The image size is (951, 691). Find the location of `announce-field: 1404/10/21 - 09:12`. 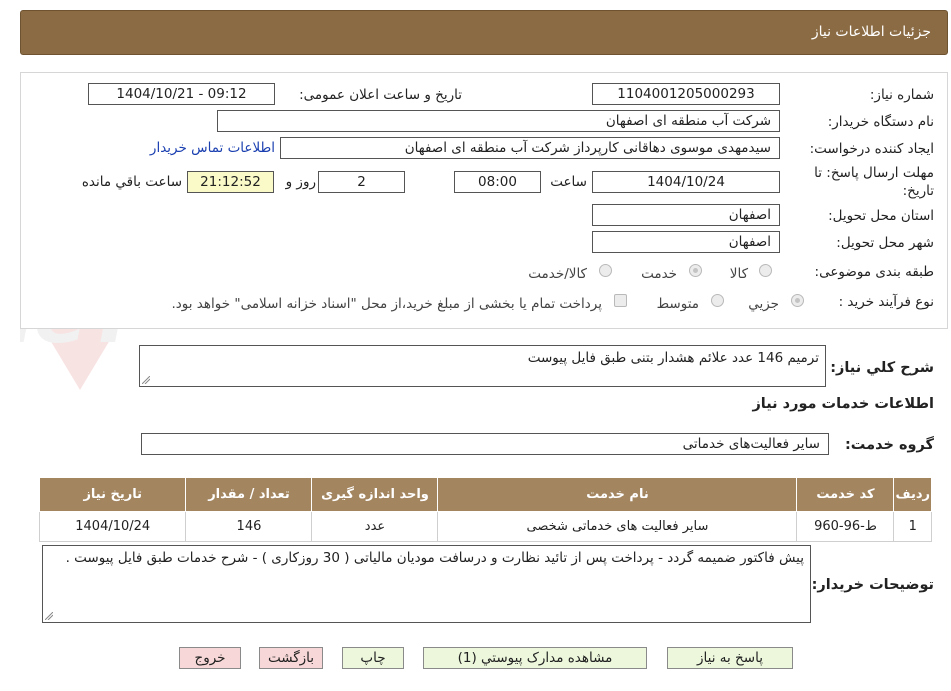

announce-field: 1404/10/21 - 09:12 is located at coordinates (181, 94).